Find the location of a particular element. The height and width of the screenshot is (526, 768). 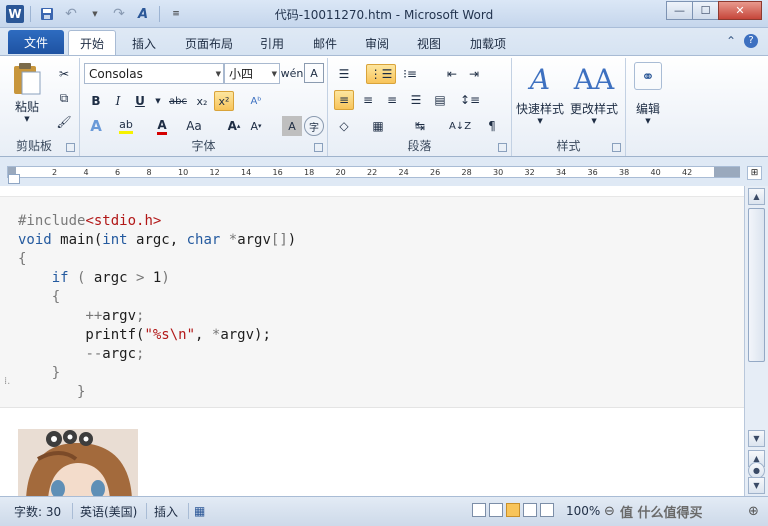

tab-page-layout: 页面布局 is located at coordinates (209, 43).